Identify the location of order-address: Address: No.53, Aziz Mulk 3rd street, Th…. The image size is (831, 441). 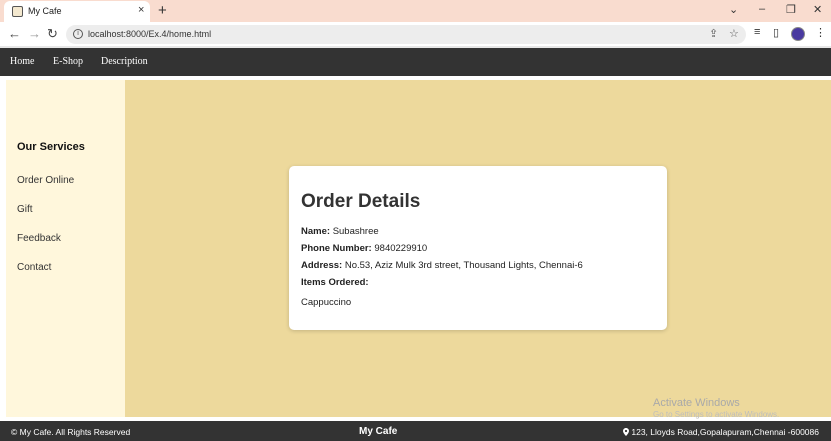
(442, 265).